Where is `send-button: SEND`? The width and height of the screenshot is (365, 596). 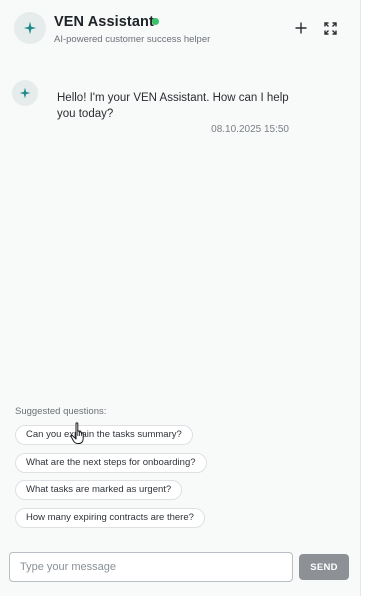
send-button: SEND is located at coordinates (324, 567).